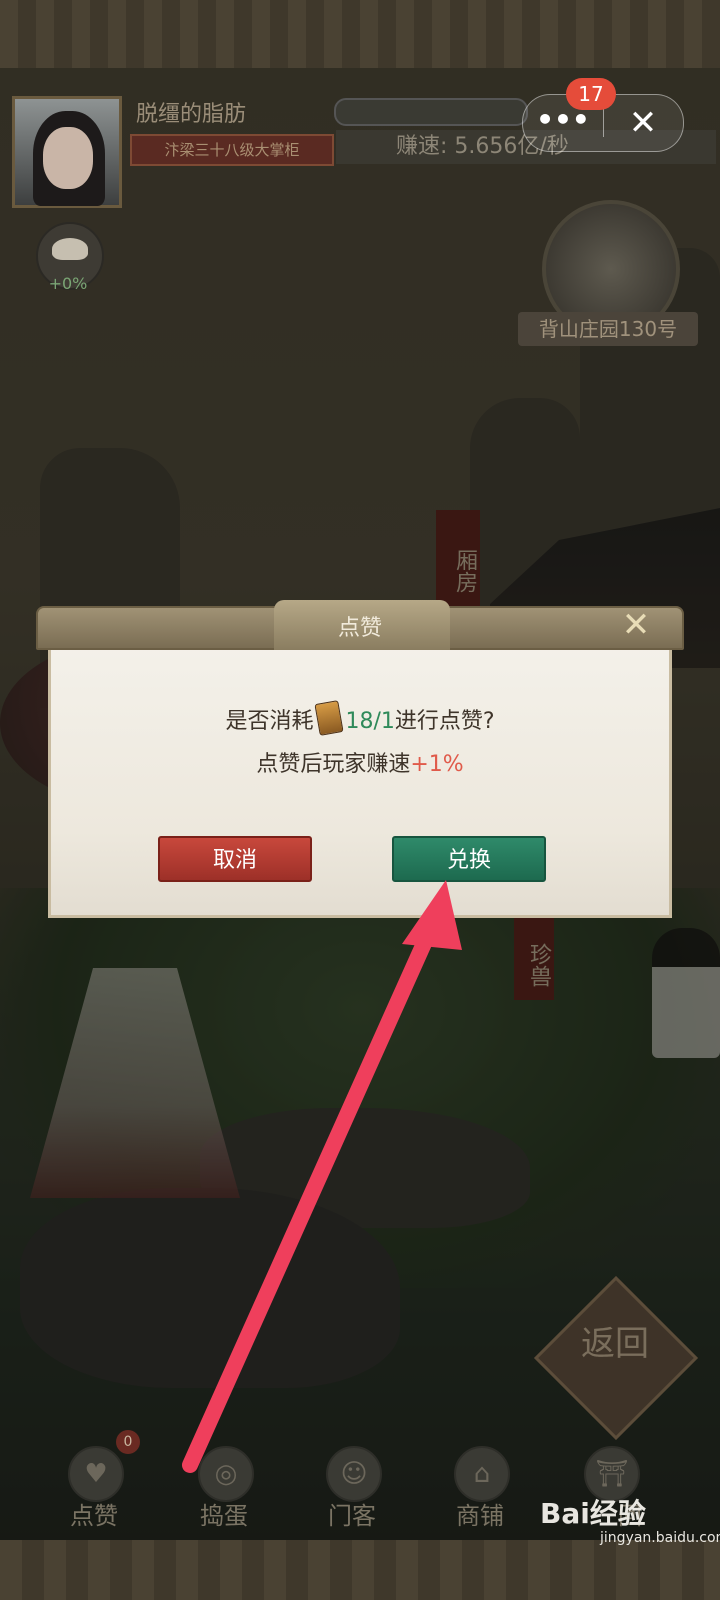 This screenshot has height=1600, width=720. I want to click on nav-item-shop: ⌂ 商铺, so click(480, 1490).